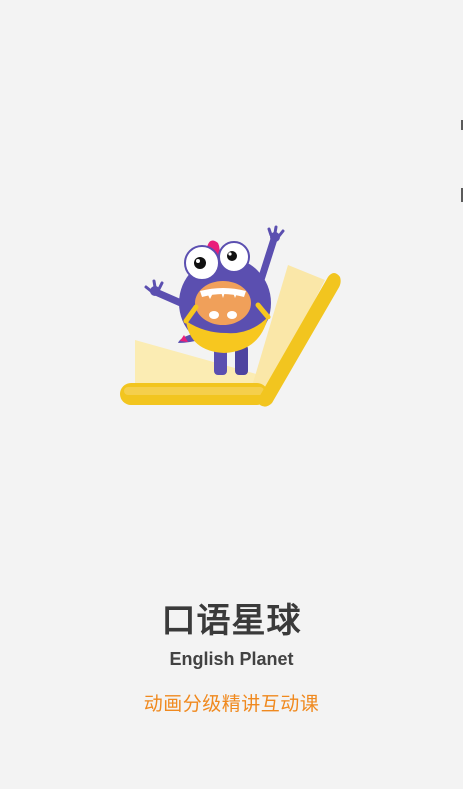 The image size is (463, 789). I want to click on mascot-illustration, so click(230, 320).